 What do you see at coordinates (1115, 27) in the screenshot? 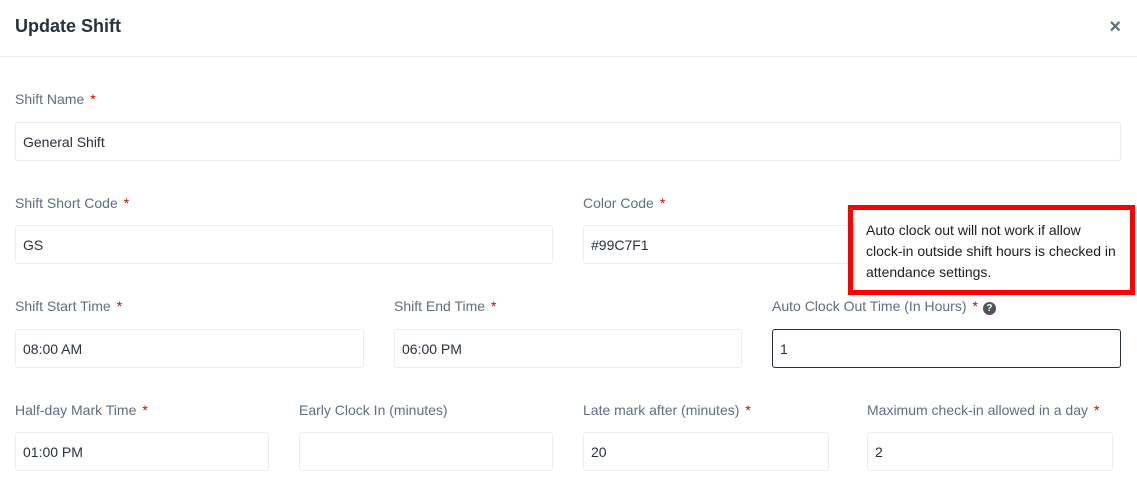
I see `close-icon: ×` at bounding box center [1115, 27].